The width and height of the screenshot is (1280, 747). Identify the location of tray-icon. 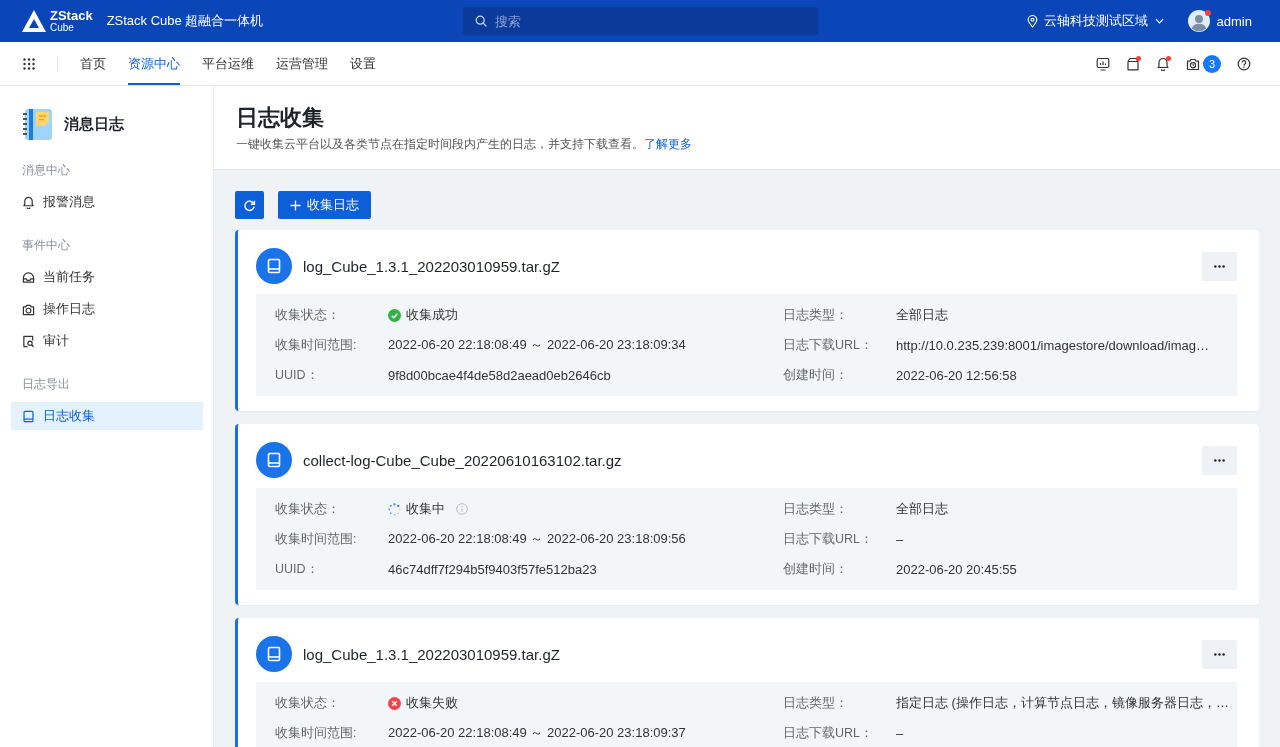
(28, 277).